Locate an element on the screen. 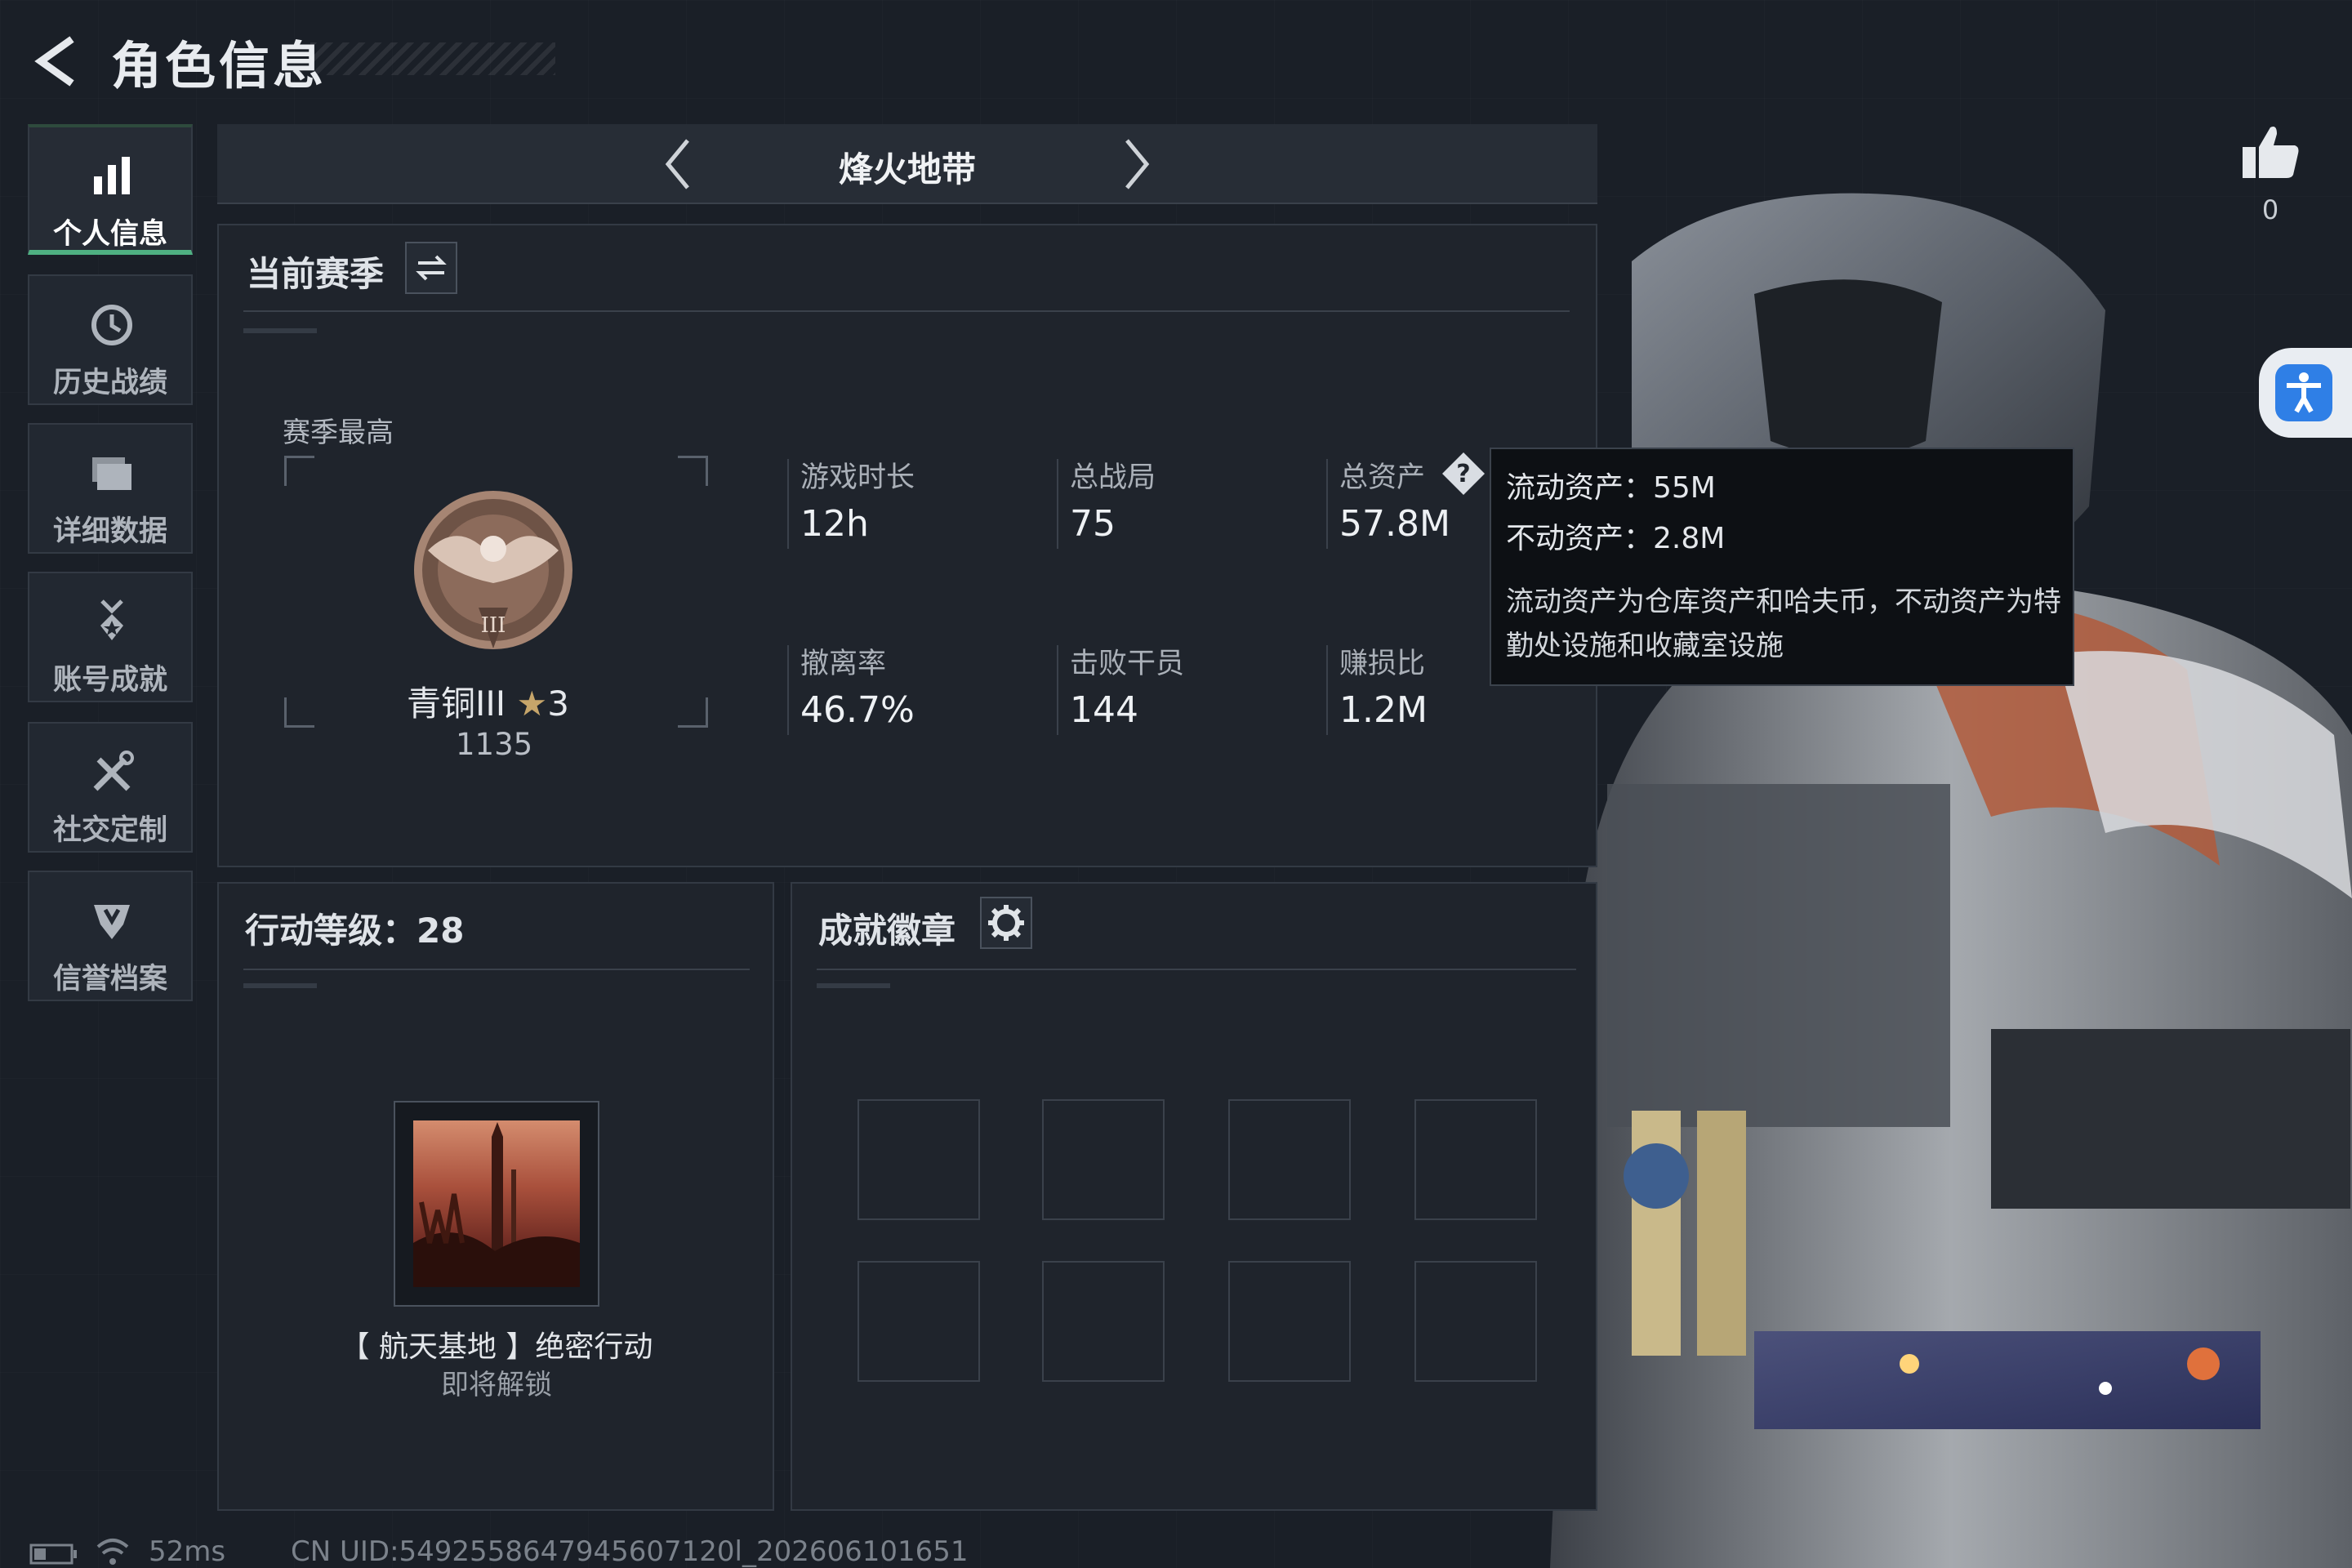 The image size is (2352, 1568). stat-value-kills: 144 is located at coordinates (1104, 710).